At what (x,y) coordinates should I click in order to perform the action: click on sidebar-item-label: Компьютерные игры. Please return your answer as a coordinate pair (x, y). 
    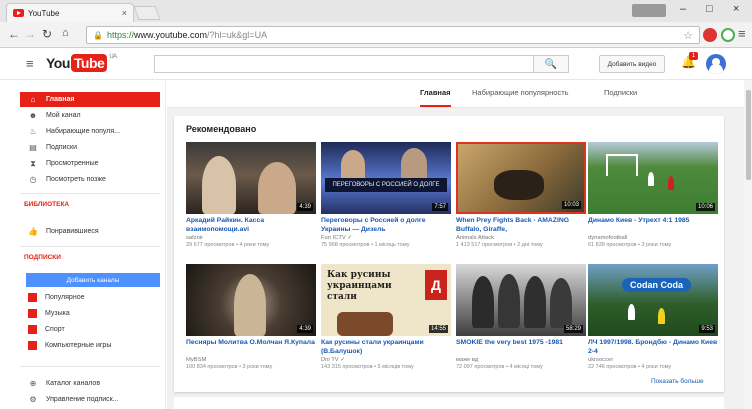
    Looking at the image, I should click on (78, 345).